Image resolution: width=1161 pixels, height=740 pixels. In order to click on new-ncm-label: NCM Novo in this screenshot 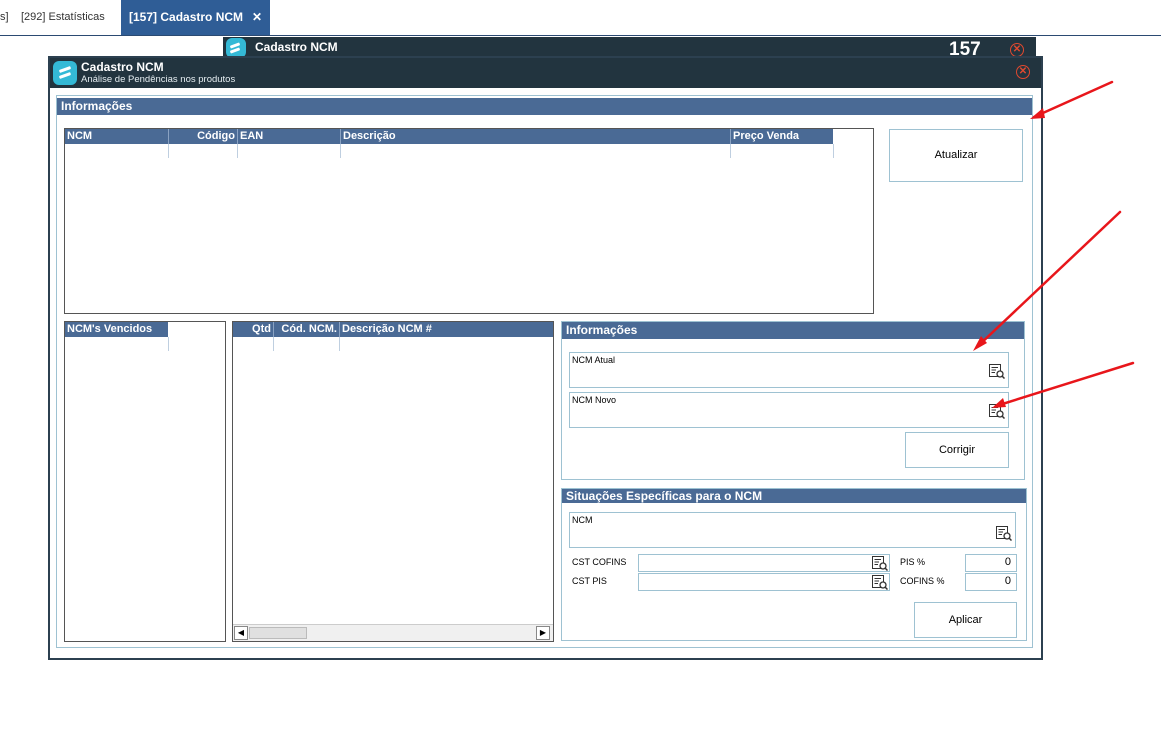, I will do `click(594, 400)`.